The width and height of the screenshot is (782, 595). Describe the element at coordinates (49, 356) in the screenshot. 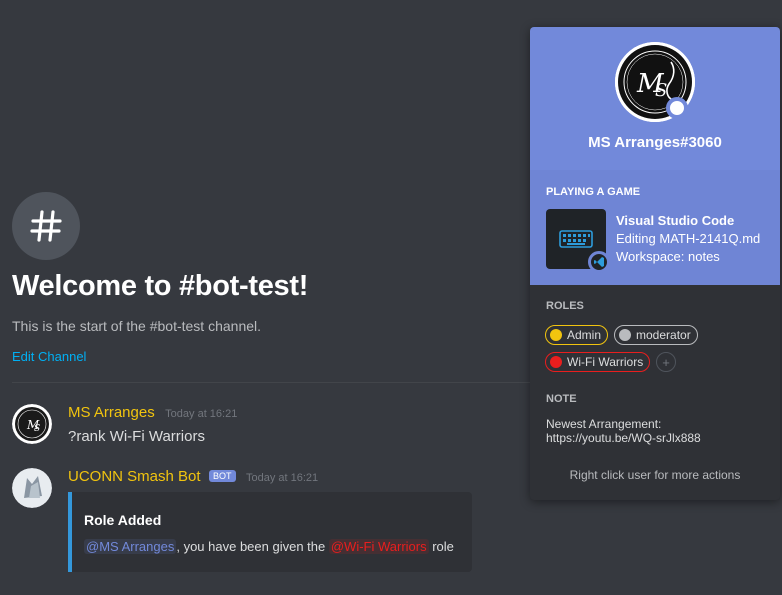

I see `edit-channel-link: Edit Channel` at that location.